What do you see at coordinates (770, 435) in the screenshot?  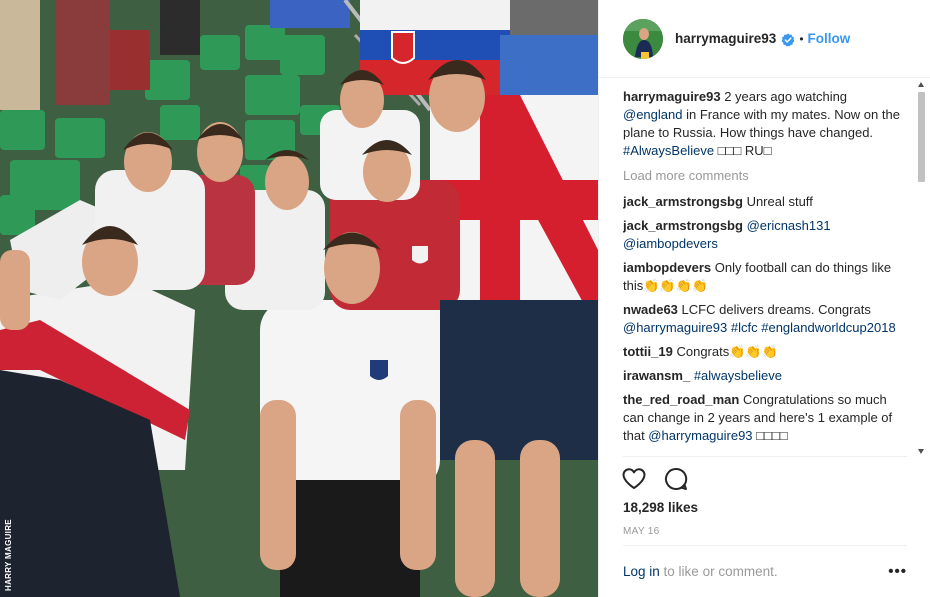 I see `comment-text: □□□□` at bounding box center [770, 435].